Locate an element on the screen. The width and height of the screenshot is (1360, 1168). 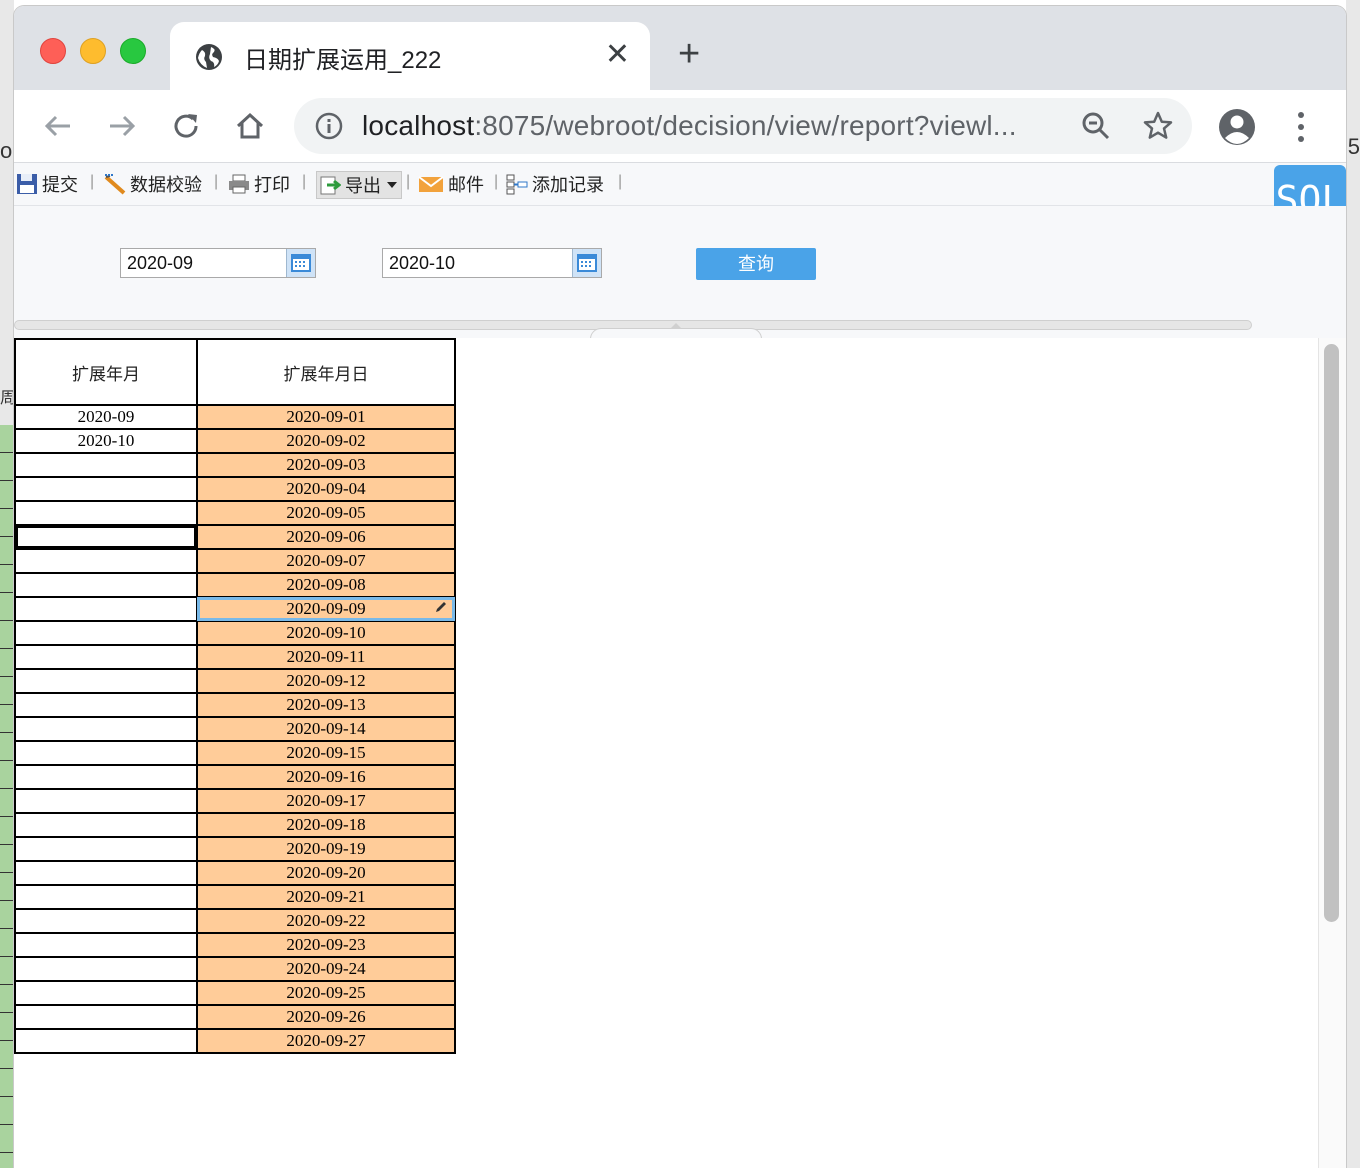
cell-text: 2020-09-05 is located at coordinates (326, 512).